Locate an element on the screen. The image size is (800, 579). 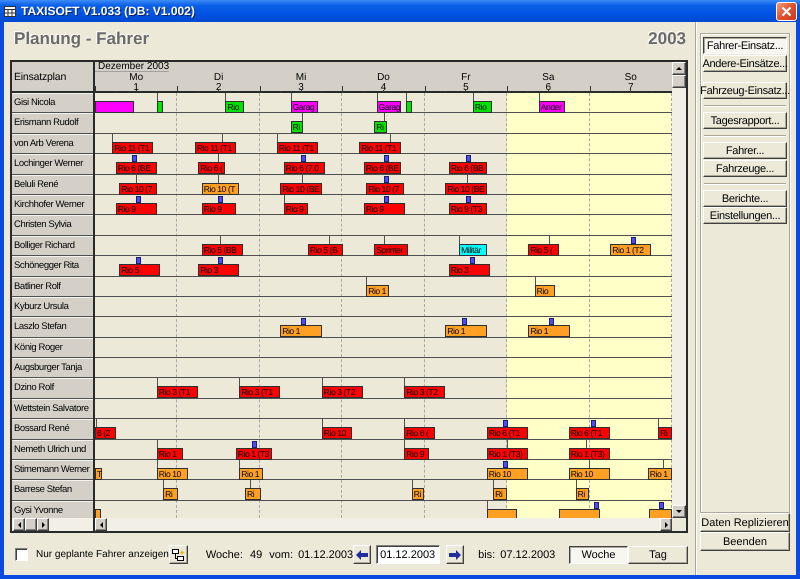
schedule-bar: Rio 6 (7.0 is located at coordinates (305, 168).